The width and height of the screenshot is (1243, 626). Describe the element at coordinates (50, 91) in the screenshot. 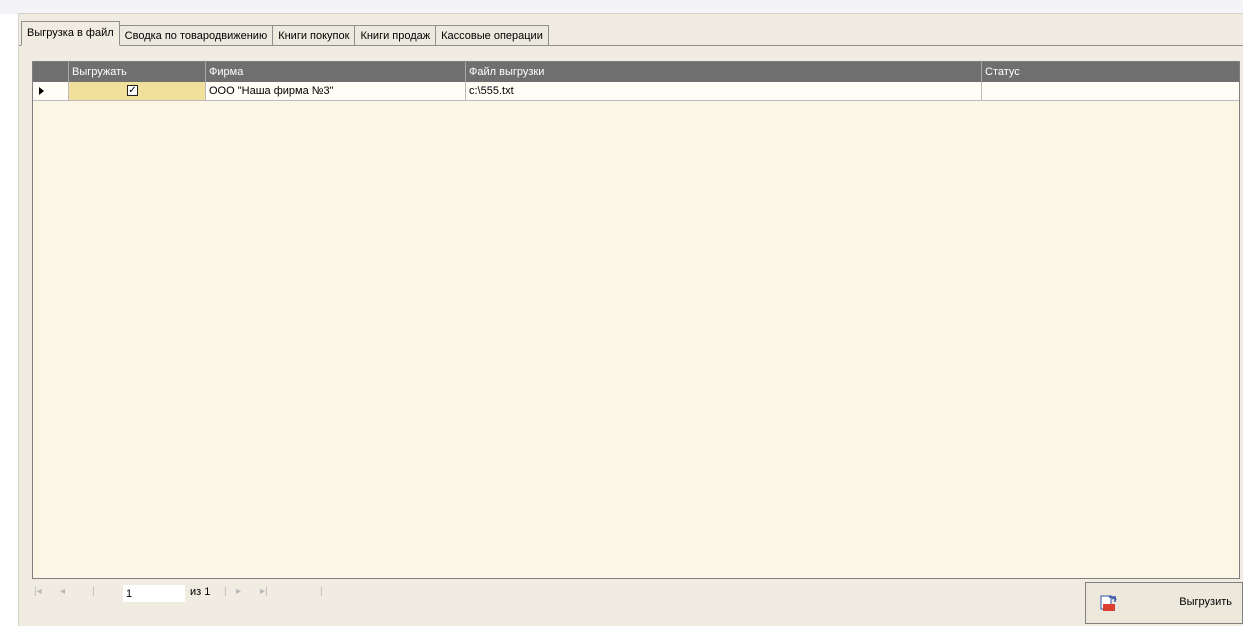

I see `row-indicator` at that location.